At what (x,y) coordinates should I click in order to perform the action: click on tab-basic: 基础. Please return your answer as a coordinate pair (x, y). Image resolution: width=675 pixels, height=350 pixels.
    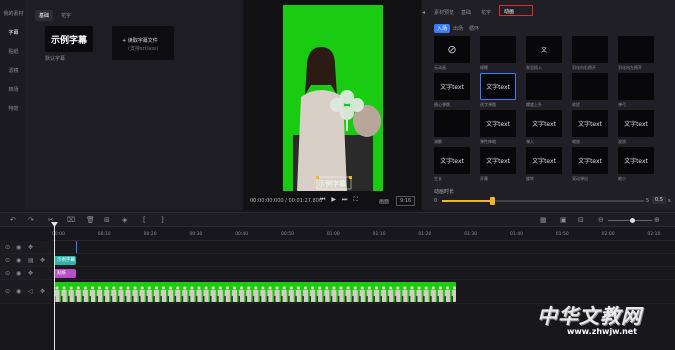
    Looking at the image, I should click on (44, 15).